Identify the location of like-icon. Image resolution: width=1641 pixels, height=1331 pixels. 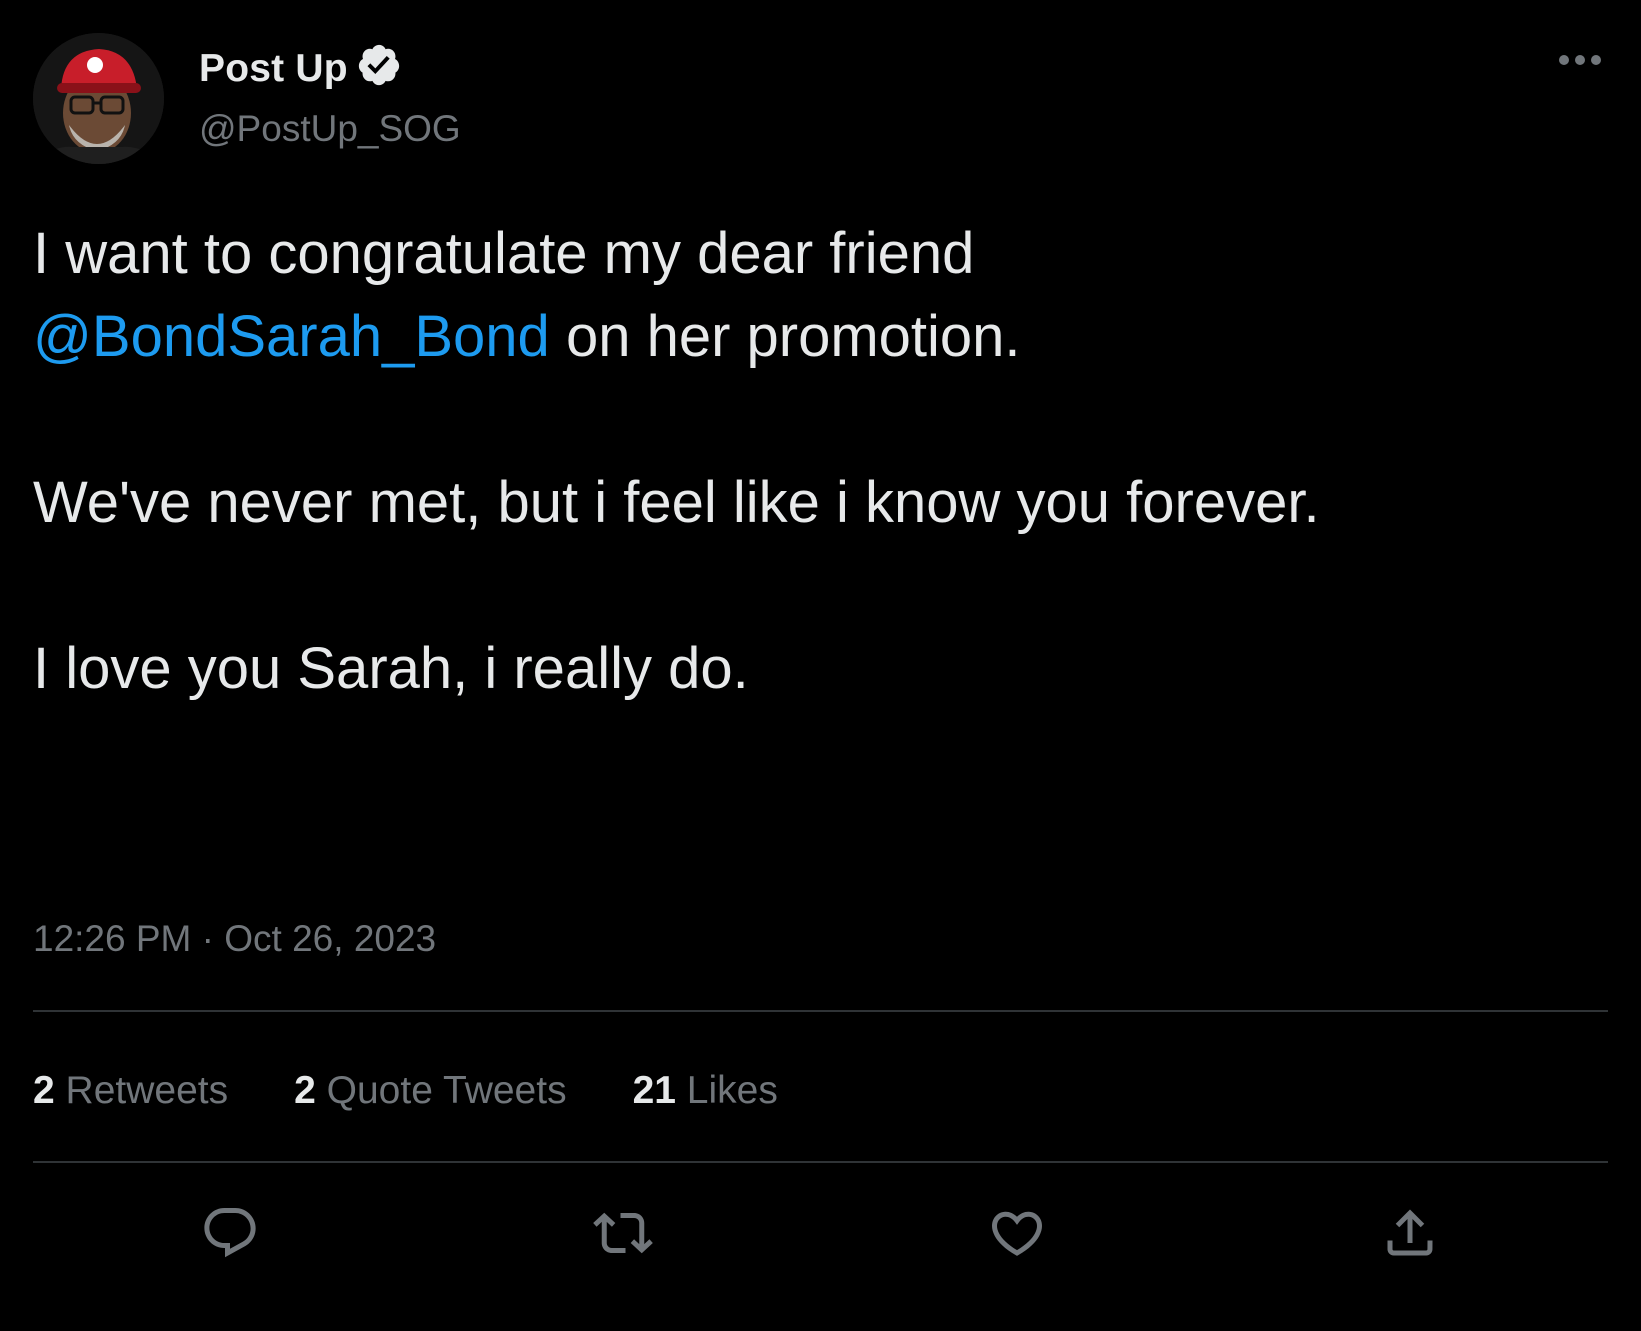
(1017, 1233).